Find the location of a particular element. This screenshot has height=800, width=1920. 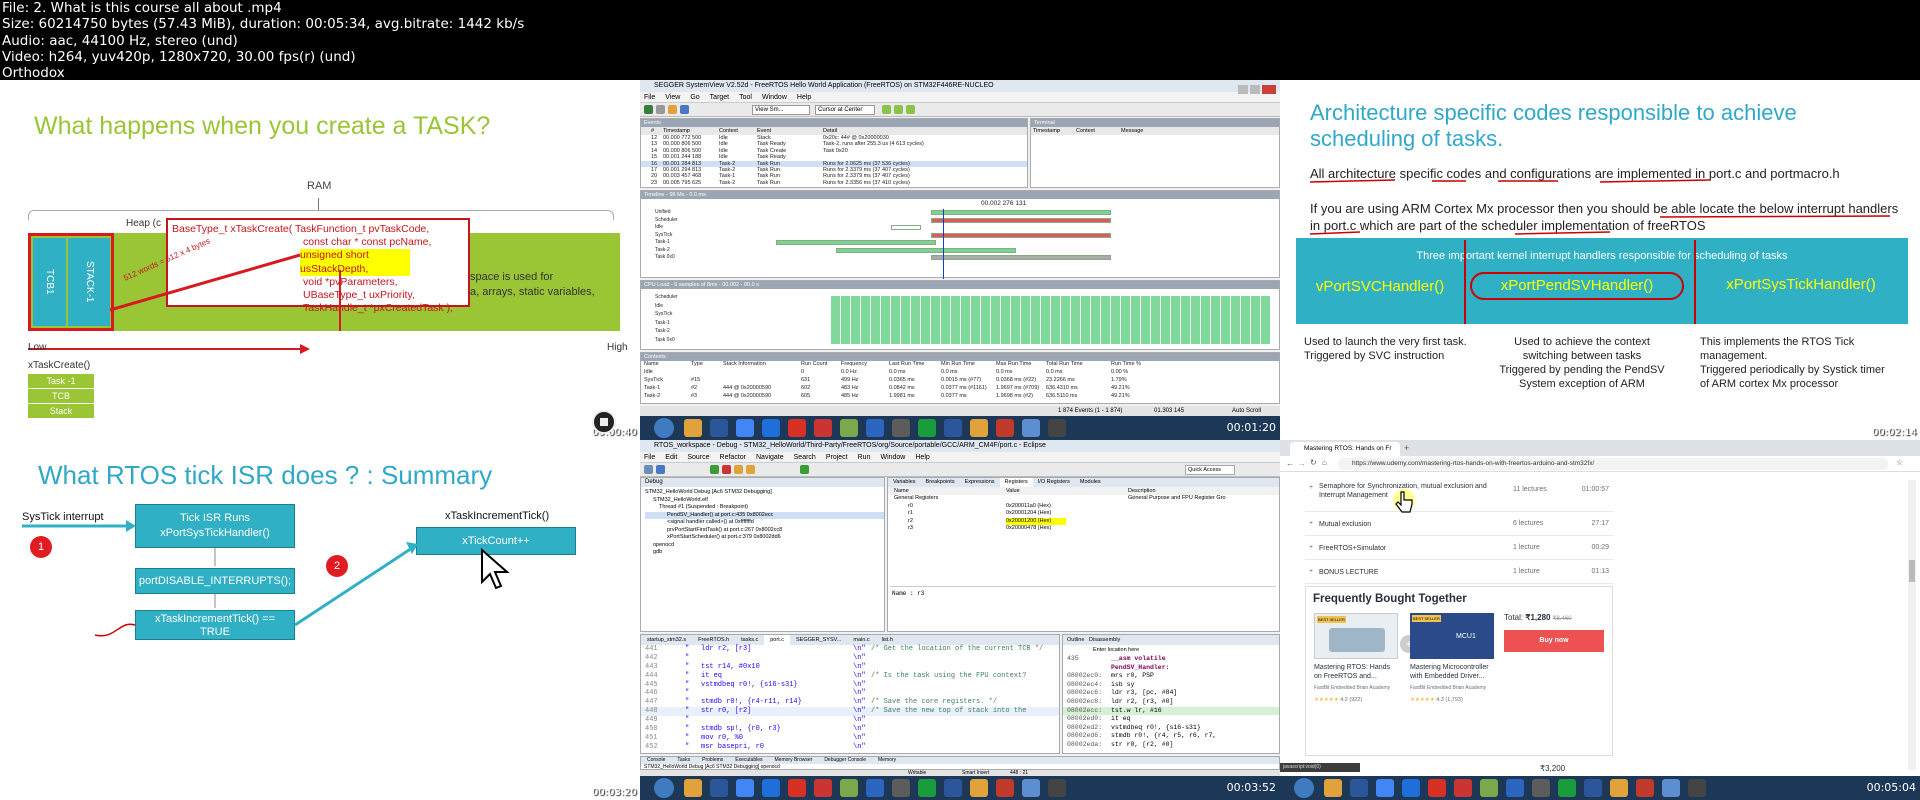

menu-project: Project is located at coordinates (837, 457).